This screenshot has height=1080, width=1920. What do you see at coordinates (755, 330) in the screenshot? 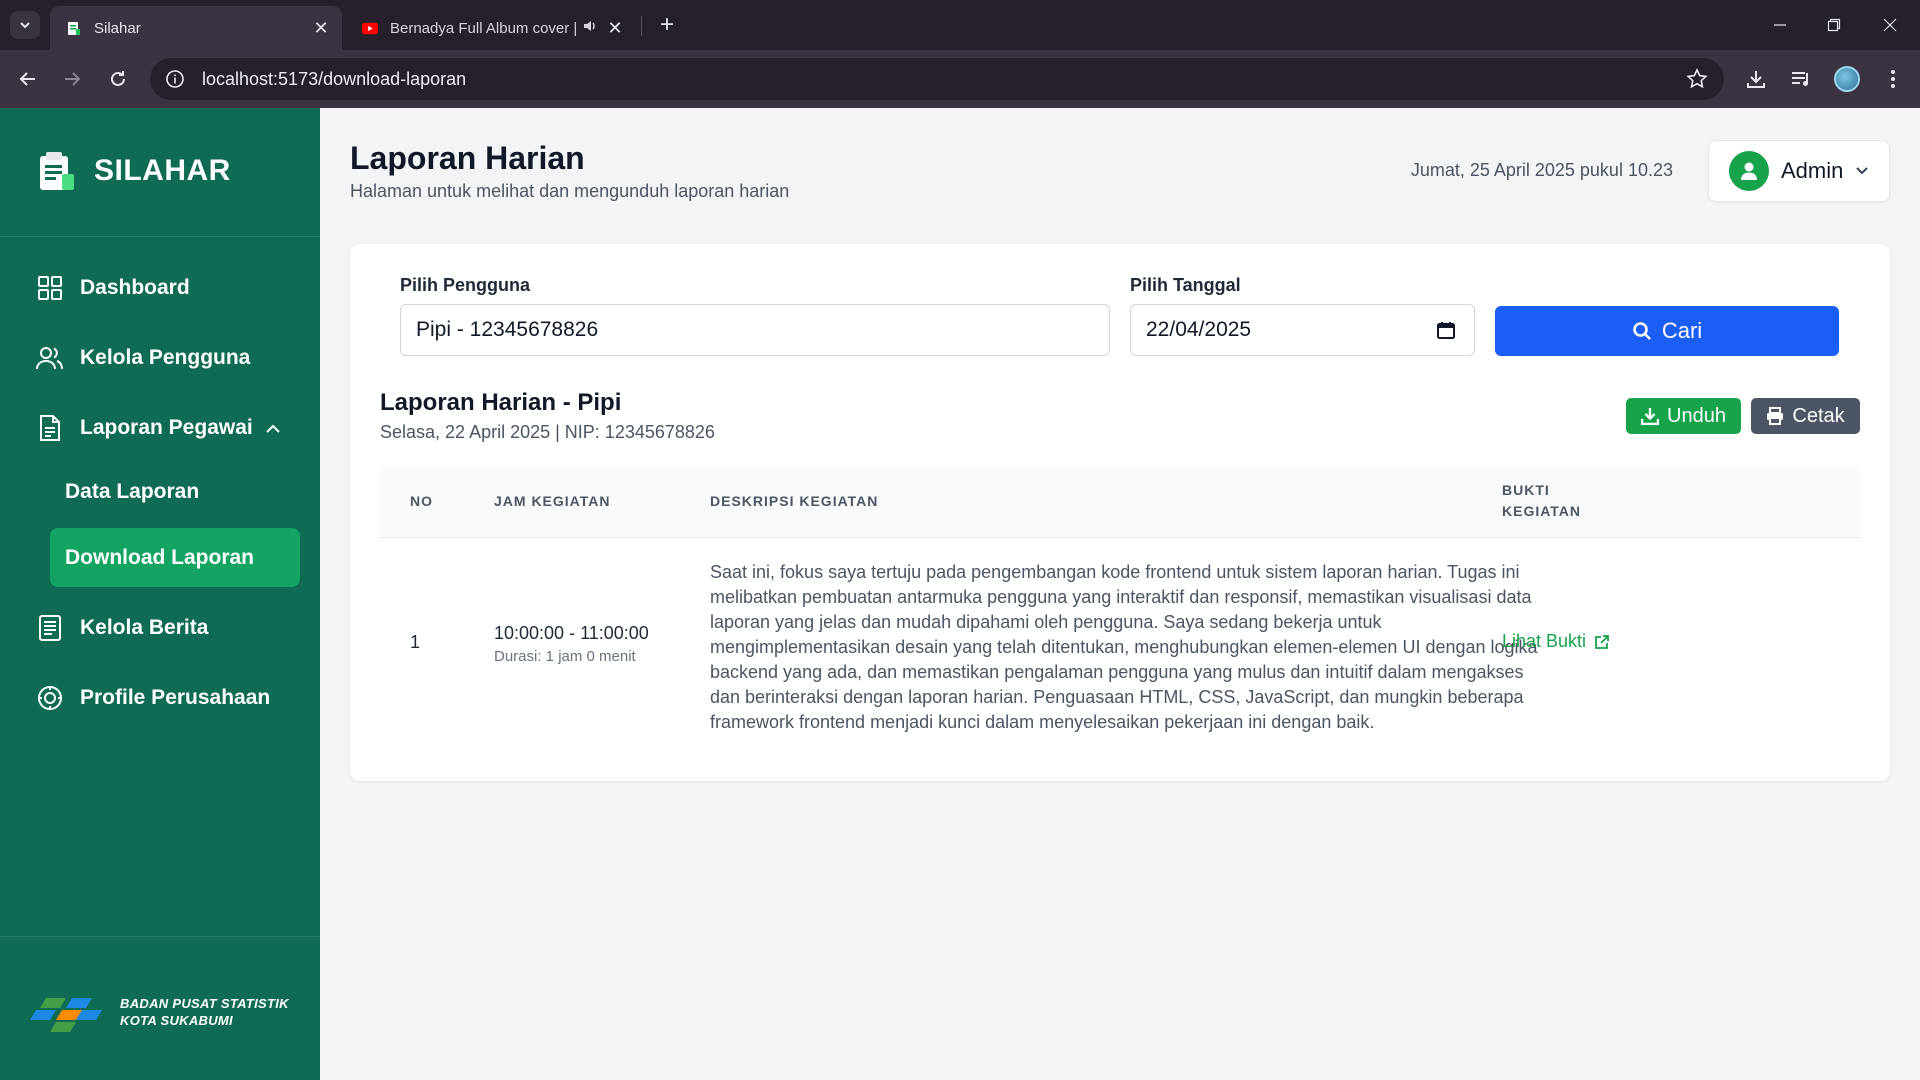
I see `user-select: Pipi - 12345678826` at bounding box center [755, 330].